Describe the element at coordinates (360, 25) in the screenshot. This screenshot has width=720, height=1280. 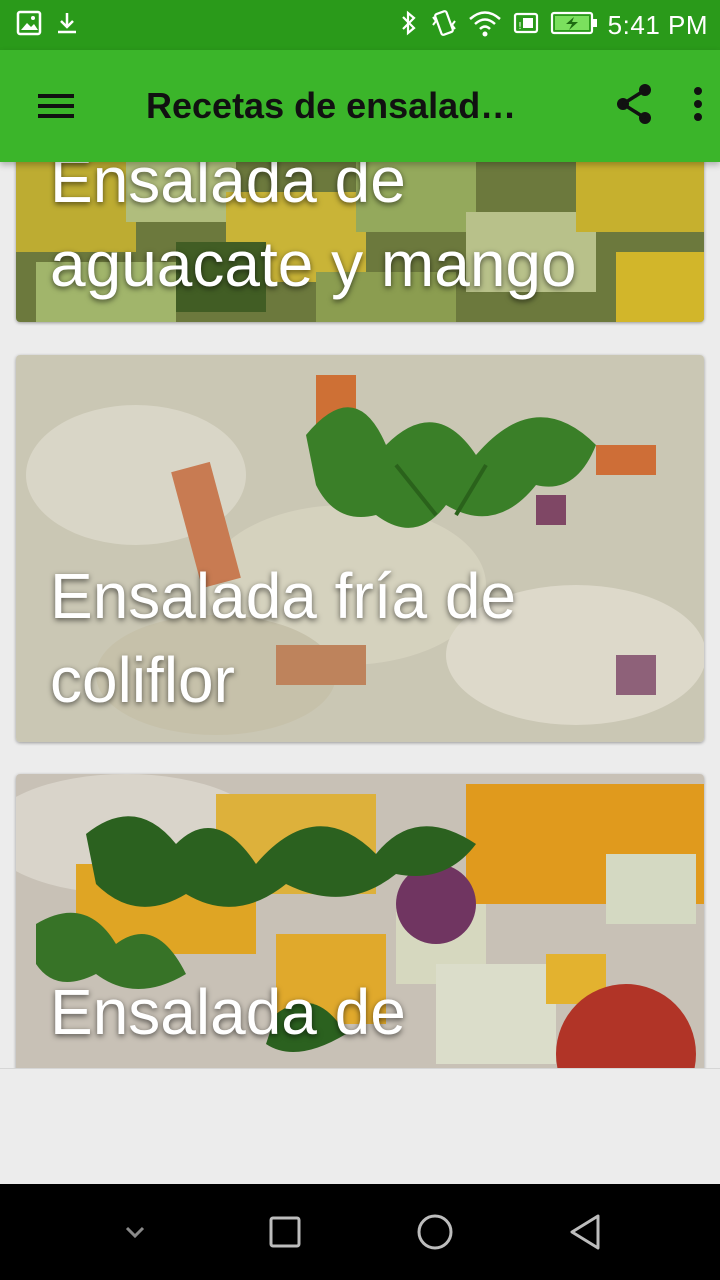
I see `status-bar: ! 5:41 PM` at that location.